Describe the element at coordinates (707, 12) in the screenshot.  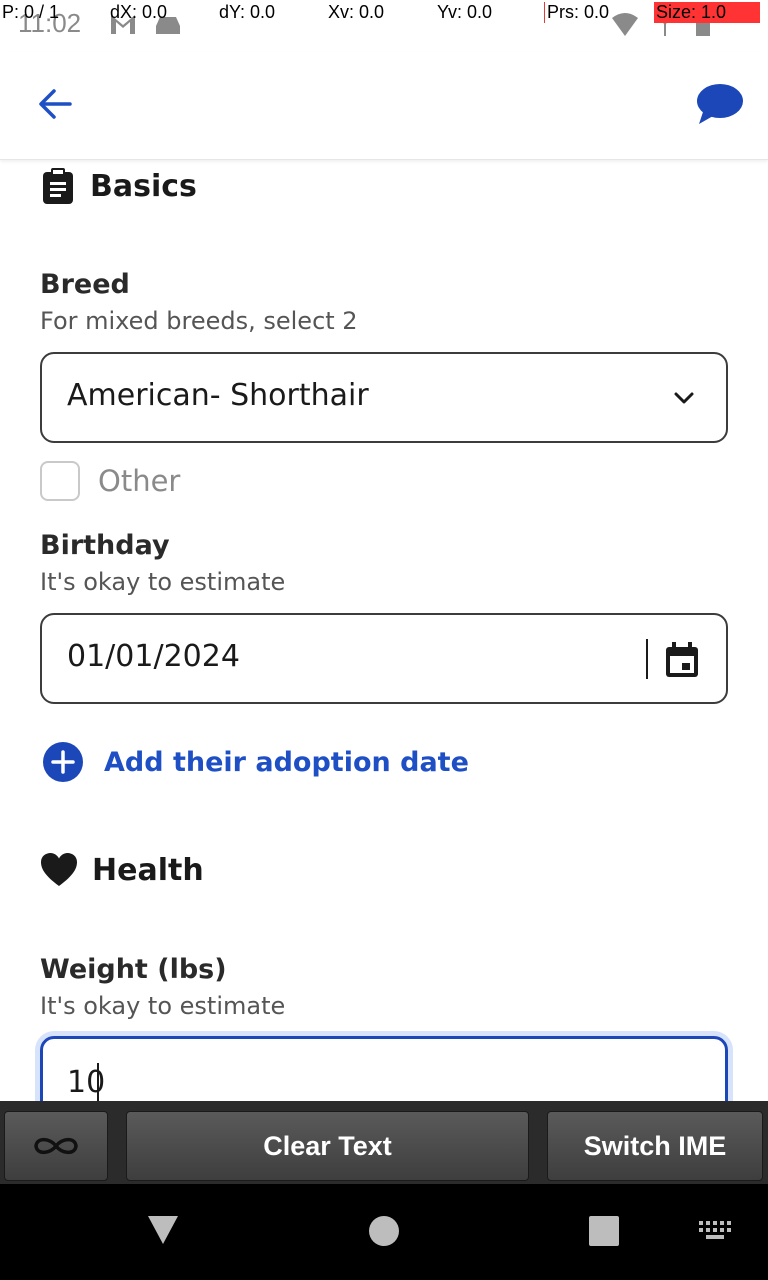
I see `overlay-size: Size: 1.0` at that location.